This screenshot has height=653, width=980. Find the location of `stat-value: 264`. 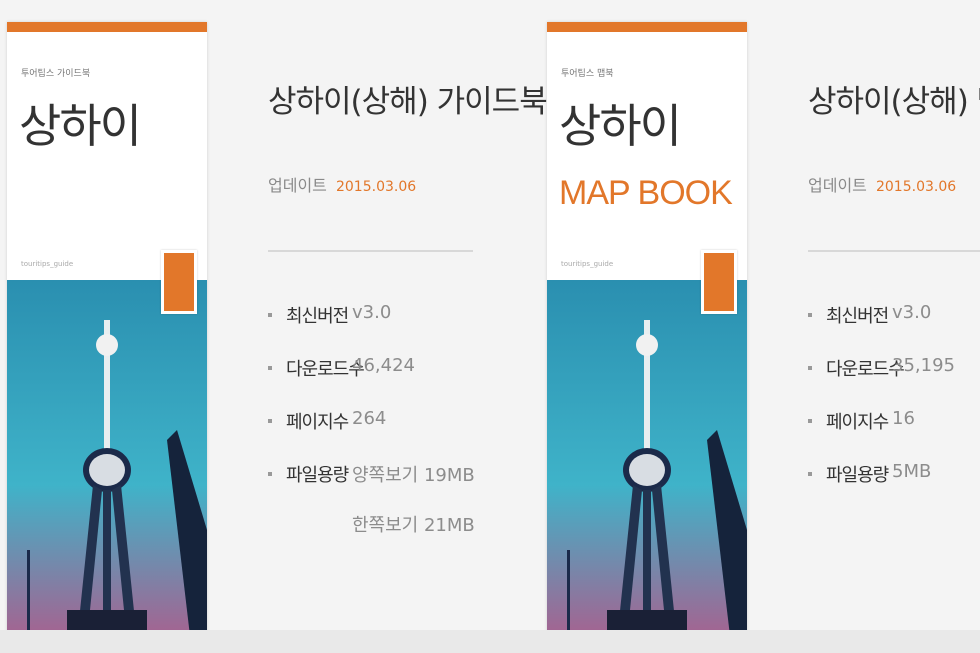

stat-value: 264 is located at coordinates (369, 418).